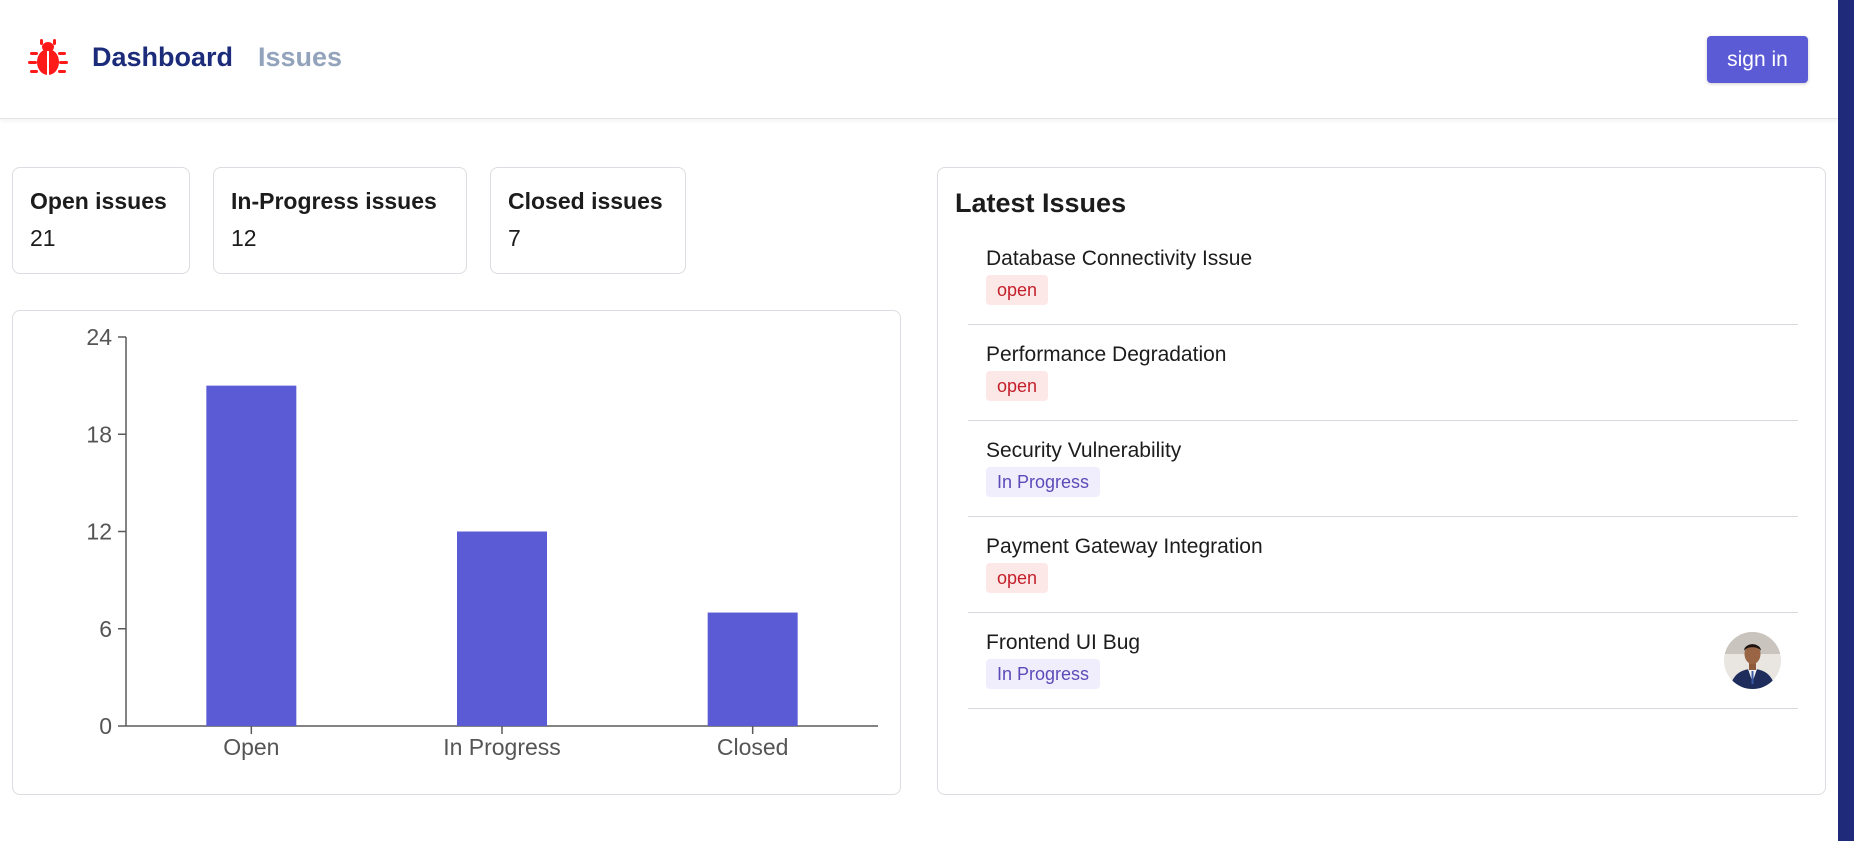 Image resolution: width=1854 pixels, height=841 pixels. I want to click on y-tick-label: 24, so click(99, 337).